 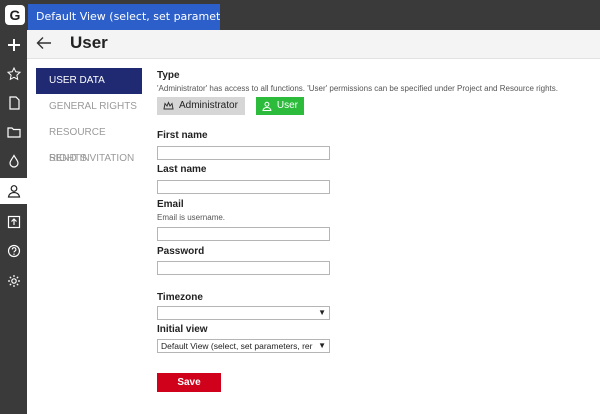 What do you see at coordinates (182, 329) in the screenshot?
I see `initial-view-label: Initial view` at bounding box center [182, 329].